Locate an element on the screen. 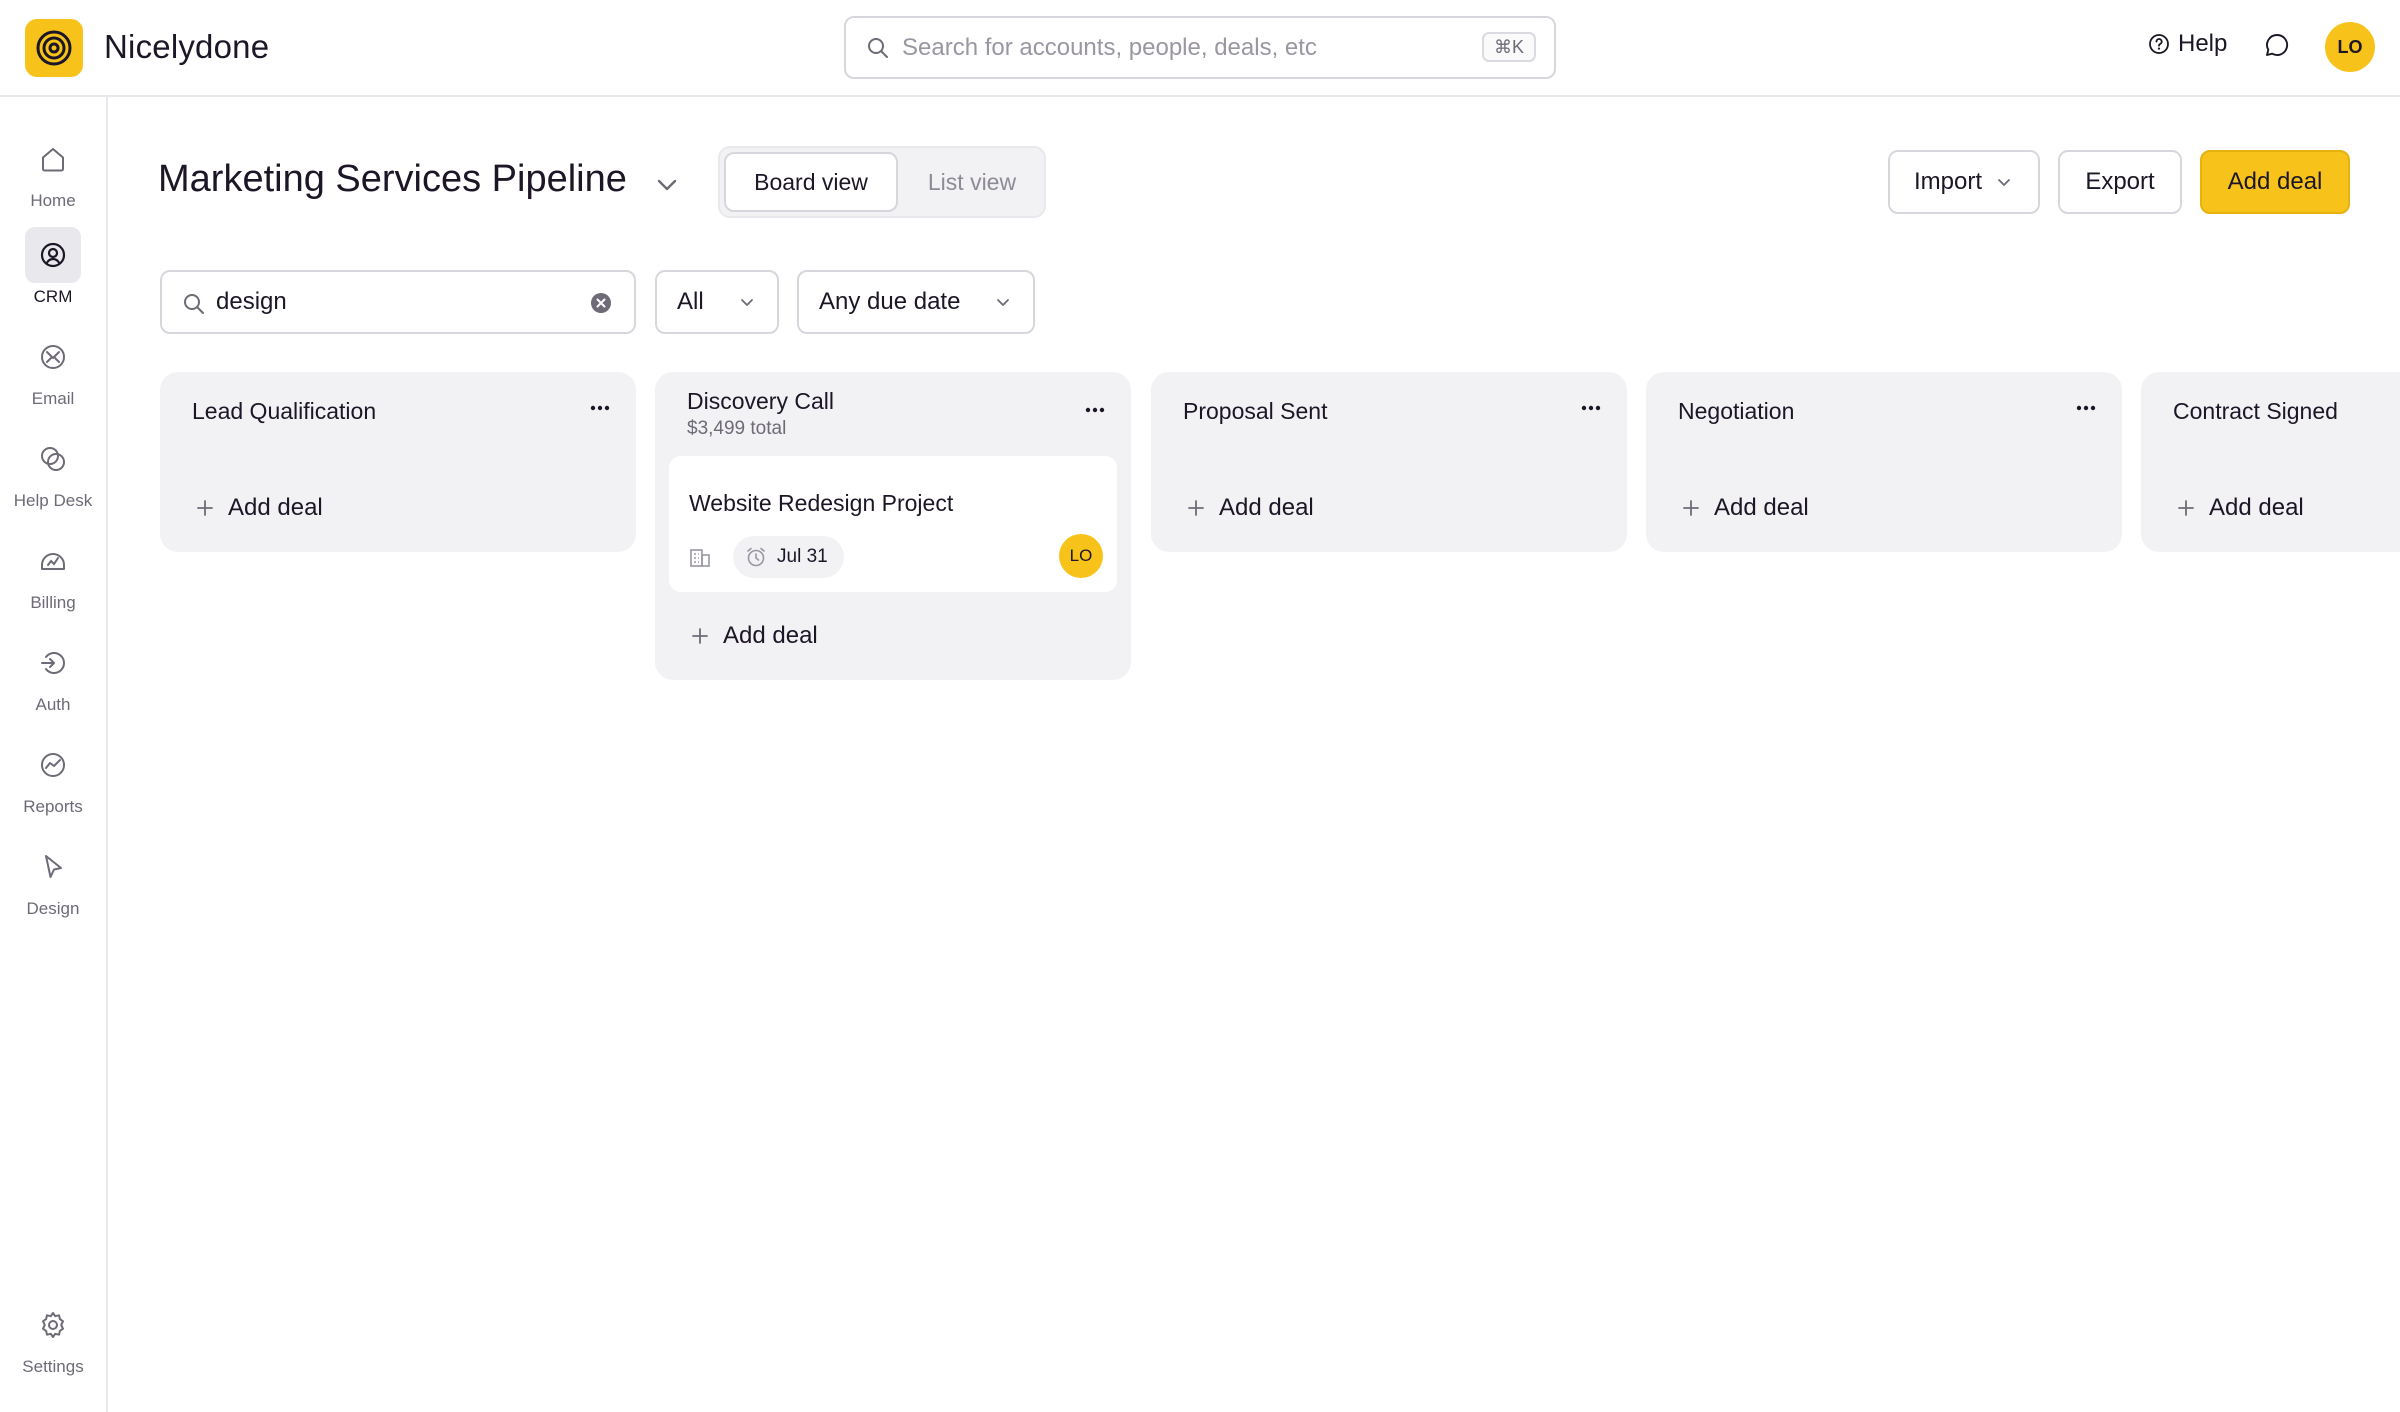 Image resolution: width=2400 pixels, height=1412 pixels. help-desk-icon is located at coordinates (53, 459).